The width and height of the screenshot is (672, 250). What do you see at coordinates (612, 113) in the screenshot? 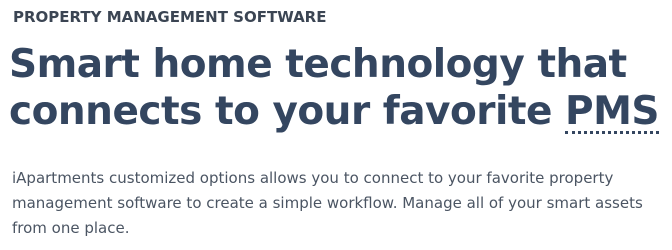
I see `pms-abbreviation: PMS` at bounding box center [612, 113].